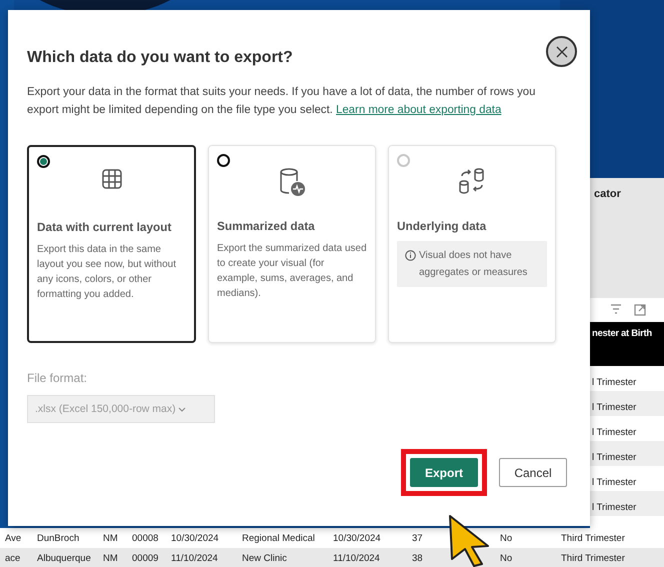 The image size is (664, 567). I want to click on table-cell-text: ace, so click(13, 558).